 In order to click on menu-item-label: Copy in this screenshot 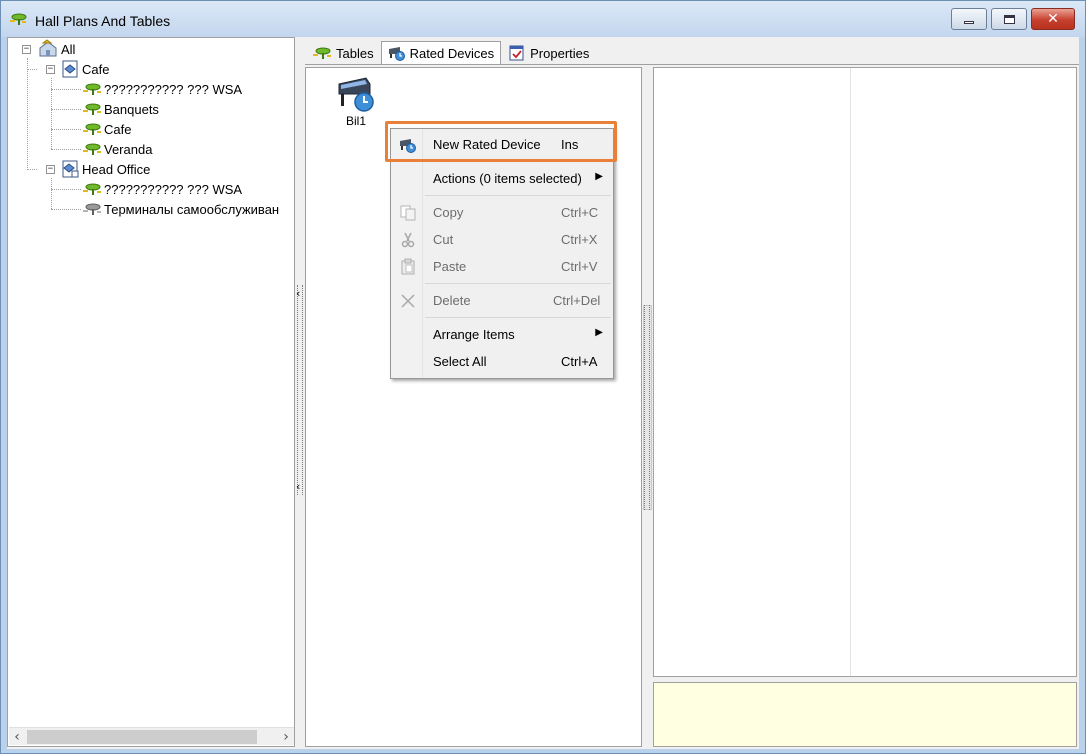, I will do `click(448, 212)`.